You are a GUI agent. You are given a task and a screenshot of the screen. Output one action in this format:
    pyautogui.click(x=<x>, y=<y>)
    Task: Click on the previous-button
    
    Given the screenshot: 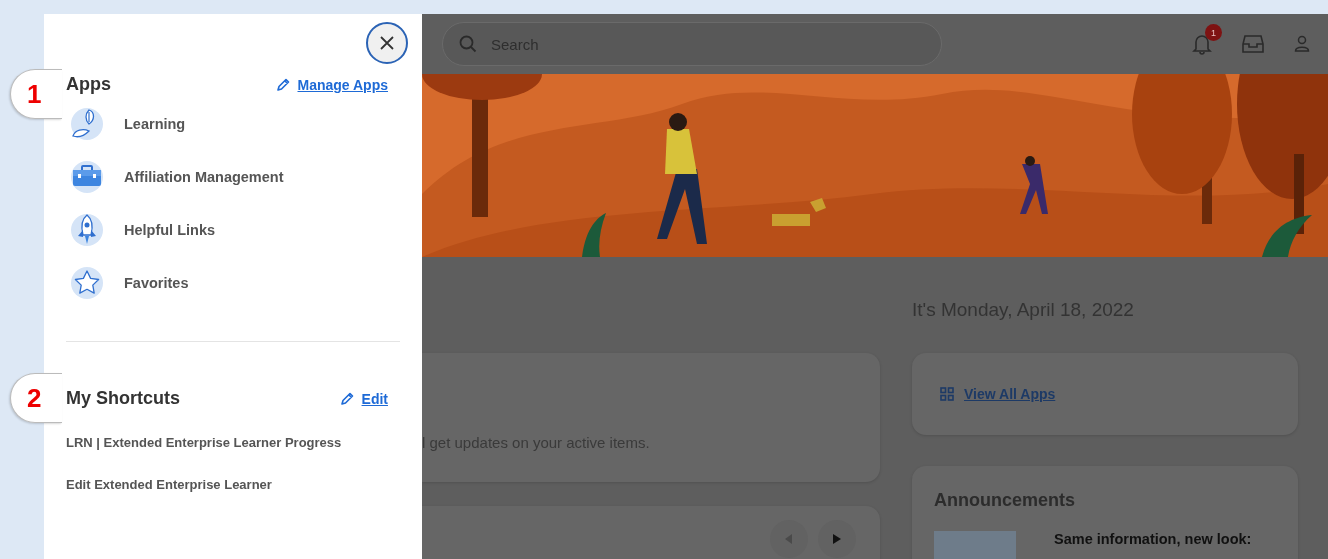 What is the action you would take?
    pyautogui.click(x=789, y=539)
    